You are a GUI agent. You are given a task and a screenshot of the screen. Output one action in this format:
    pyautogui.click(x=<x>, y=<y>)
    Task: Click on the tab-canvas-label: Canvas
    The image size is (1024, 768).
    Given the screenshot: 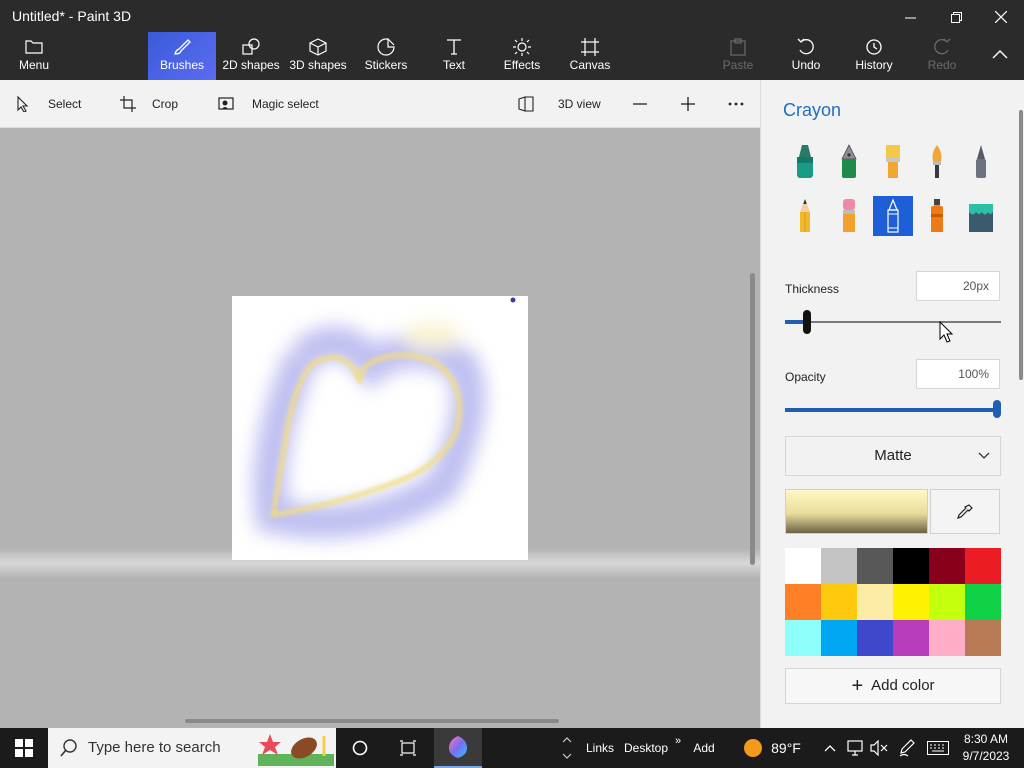 What is the action you would take?
    pyautogui.click(x=590, y=65)
    